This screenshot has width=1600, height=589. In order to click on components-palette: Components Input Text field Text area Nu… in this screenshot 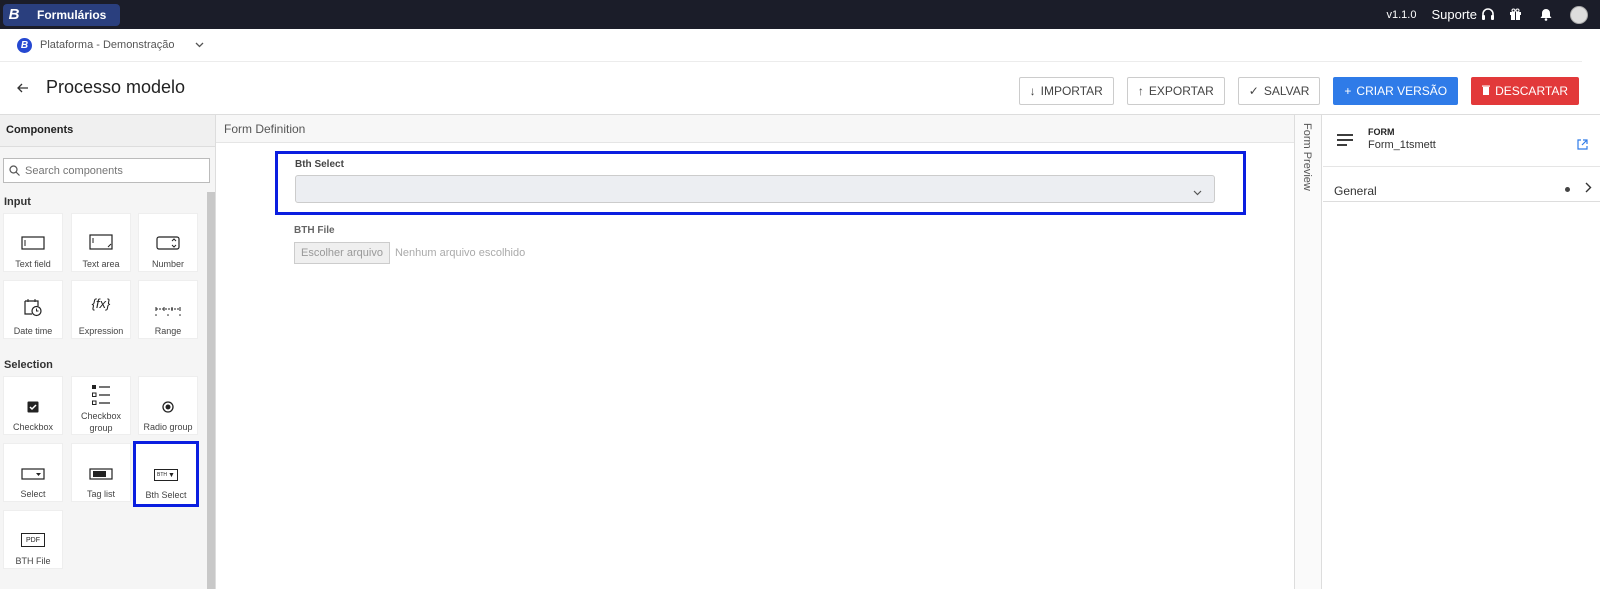, I will do `click(108, 352)`.